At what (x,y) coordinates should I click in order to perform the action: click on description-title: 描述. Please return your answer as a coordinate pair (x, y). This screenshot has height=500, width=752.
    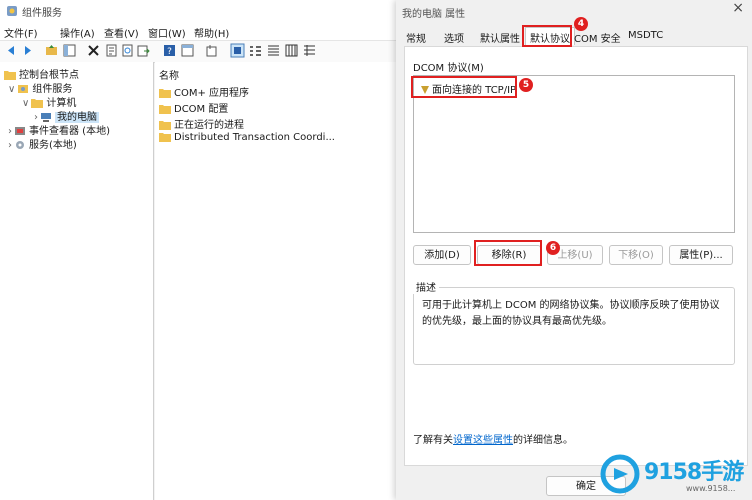
    Looking at the image, I should click on (426, 286).